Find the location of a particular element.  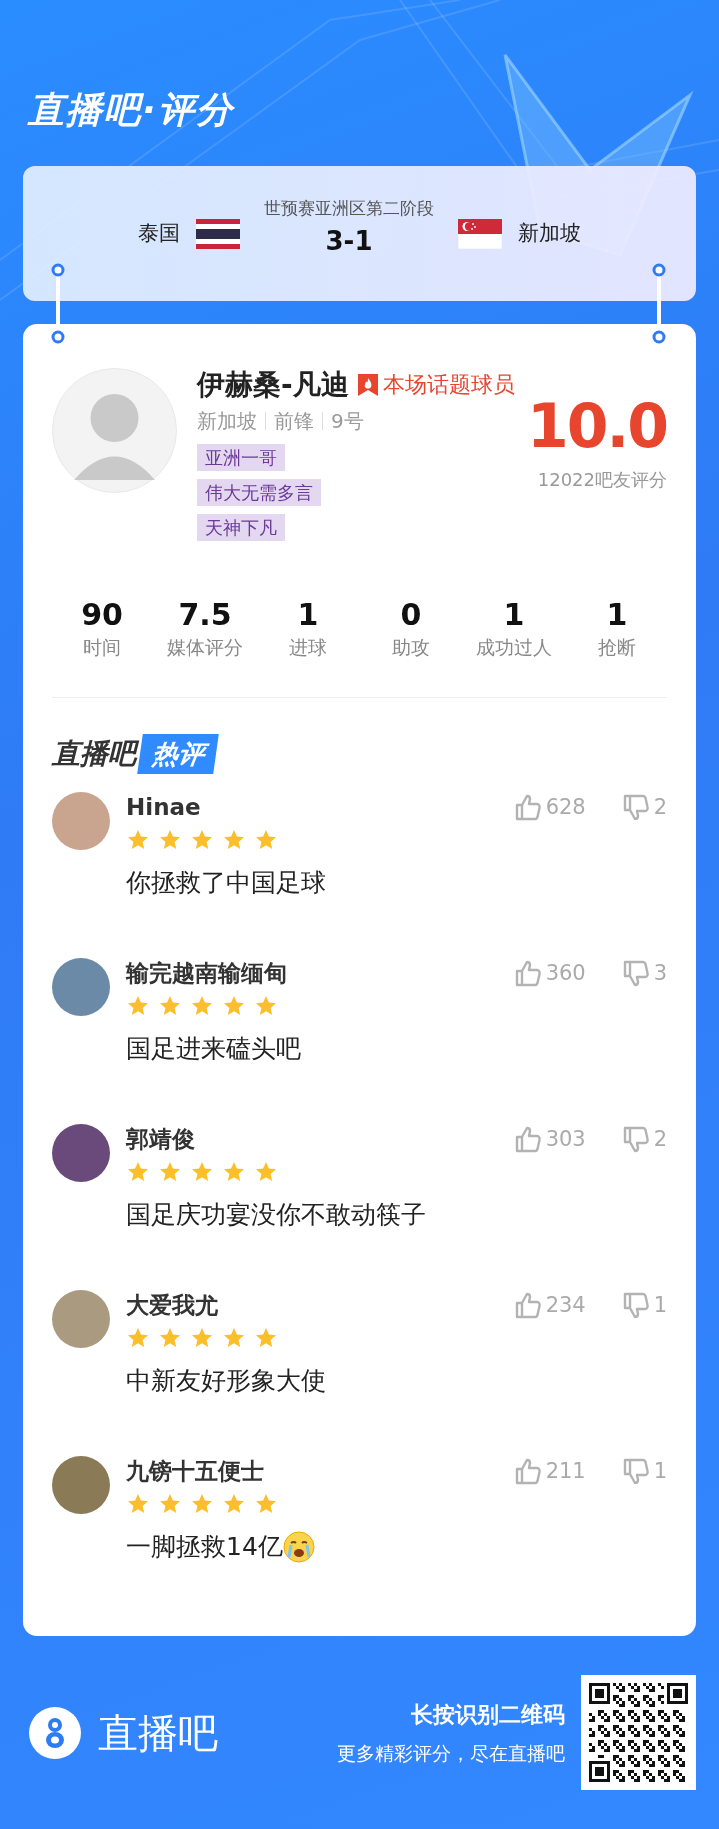

comment-text: 你拯救了中国足球 is located at coordinates (226, 883).